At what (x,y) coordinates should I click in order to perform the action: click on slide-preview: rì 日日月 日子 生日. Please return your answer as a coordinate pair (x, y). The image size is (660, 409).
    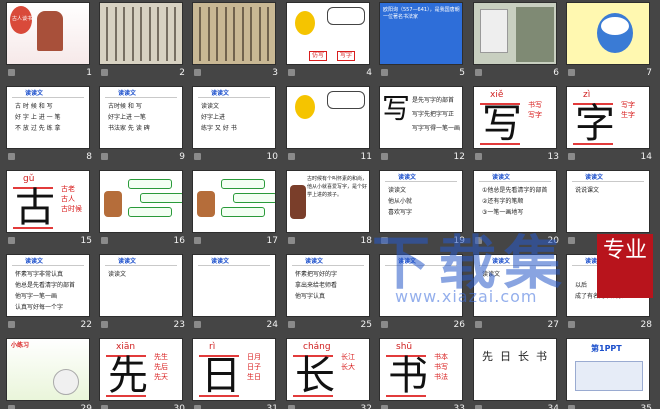
    Looking at the image, I should click on (234, 369).